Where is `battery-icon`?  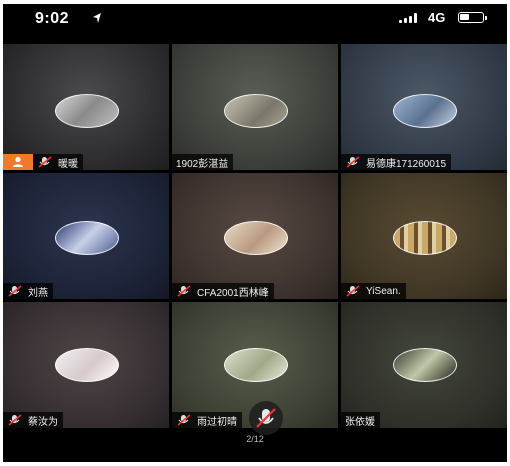 battery-icon is located at coordinates (472, 17).